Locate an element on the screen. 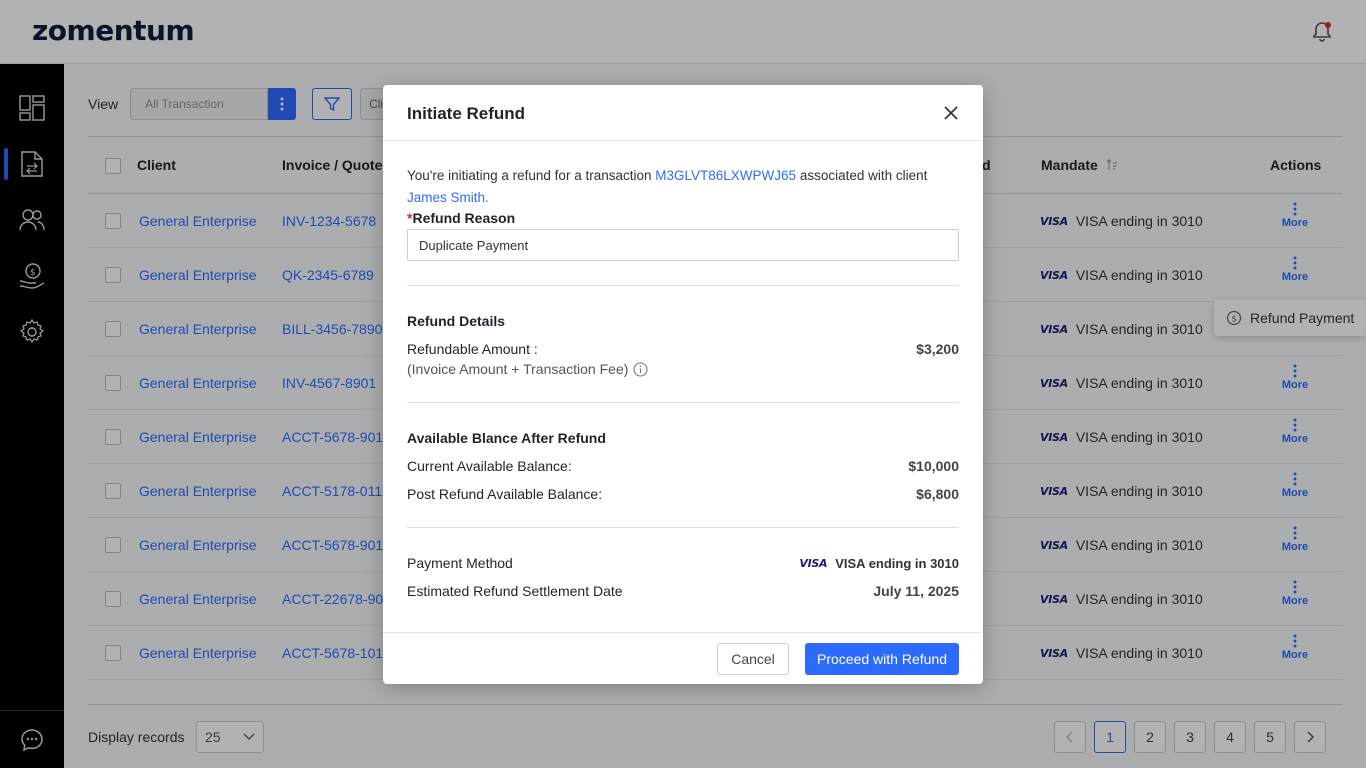 This screenshot has height=768, width=1366. close-icon is located at coordinates (951, 113).